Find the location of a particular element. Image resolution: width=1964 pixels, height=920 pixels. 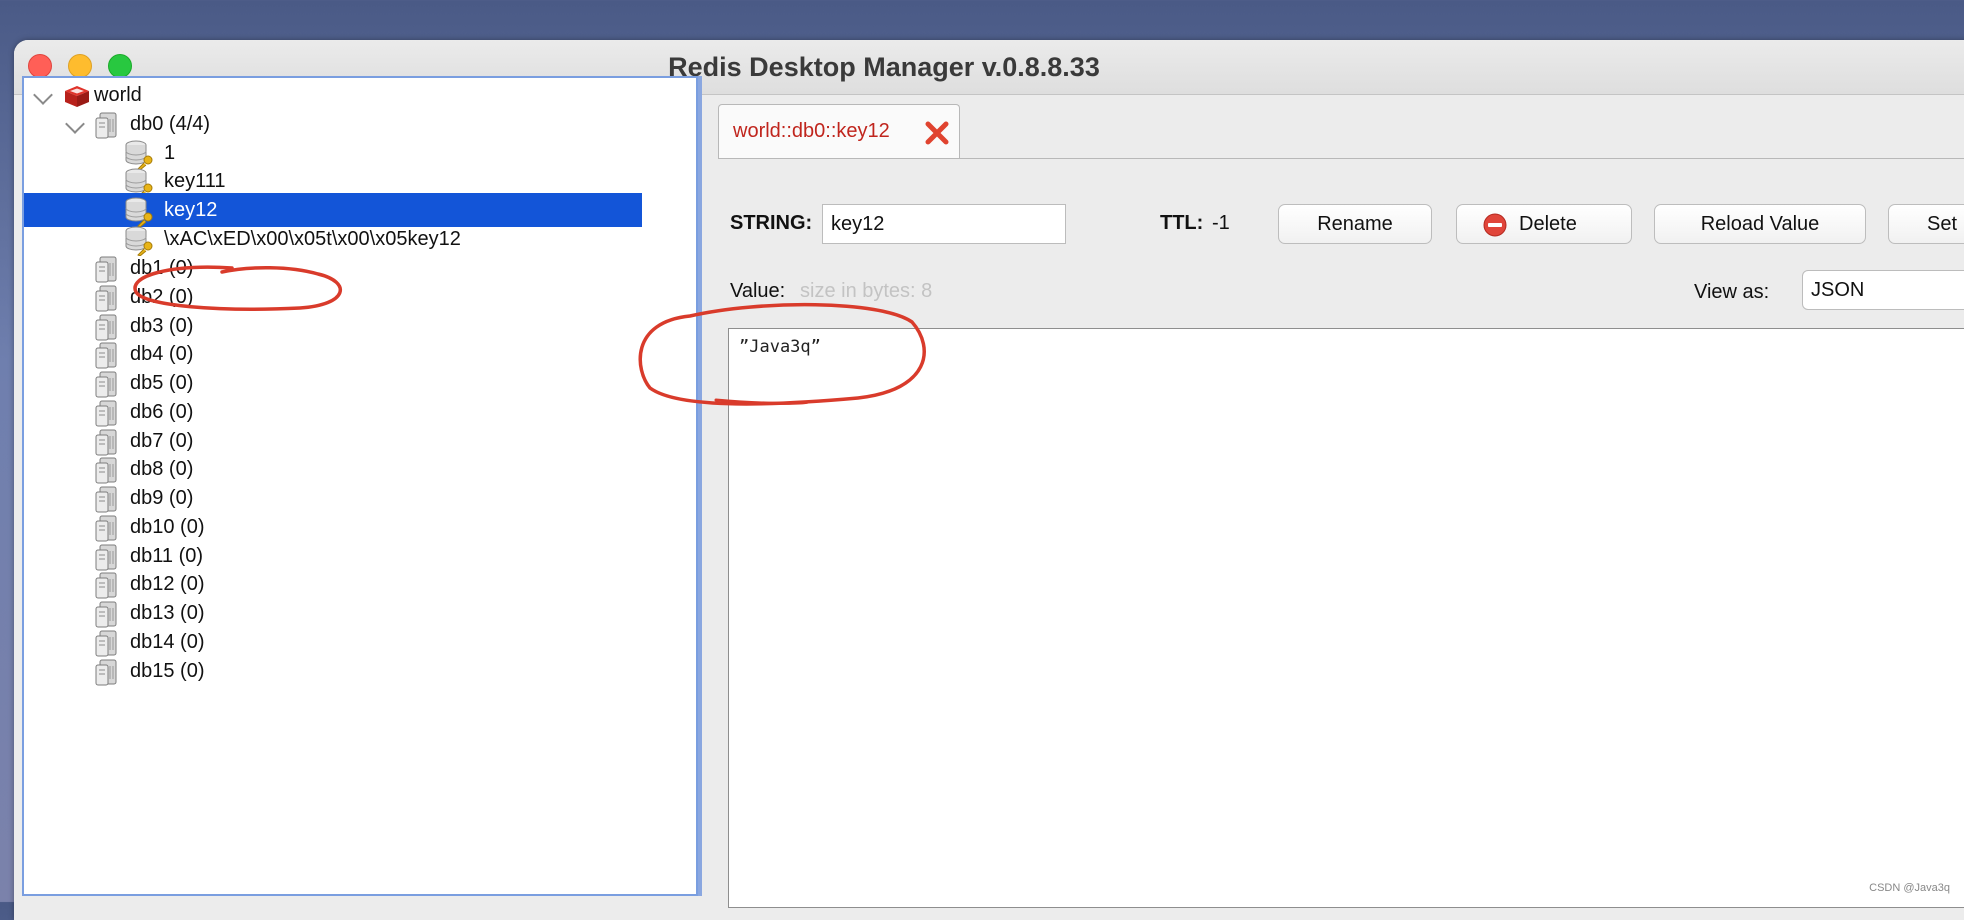

rename-button-label: Rename is located at coordinates (1355, 224).